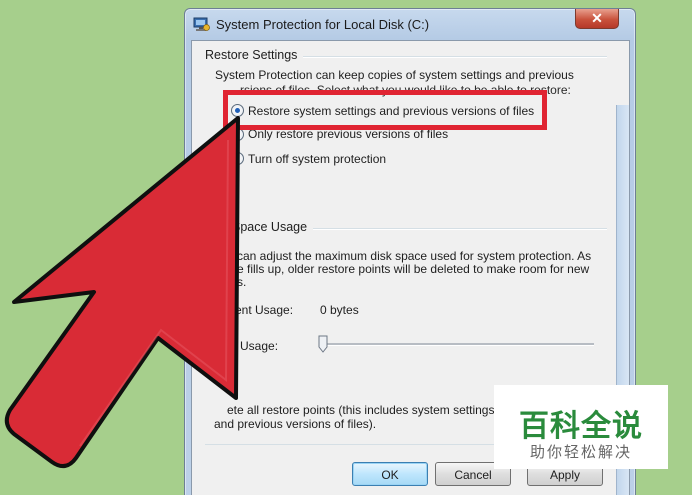  I want to click on highlight-box, so click(385, 110).